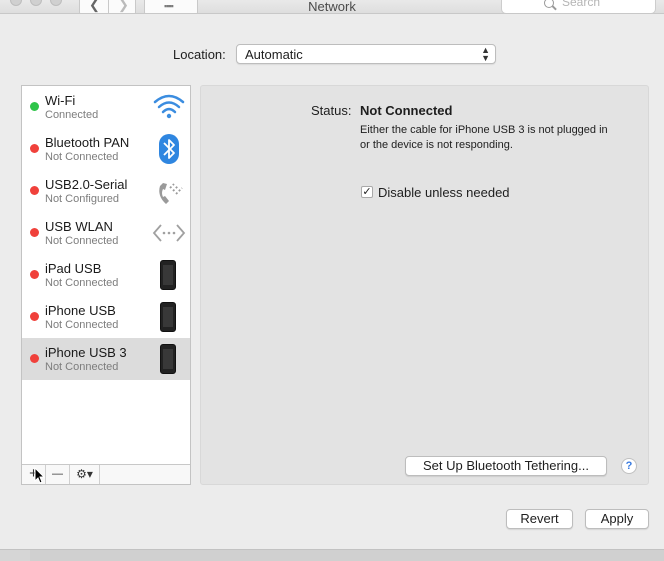 This screenshot has width=664, height=561. Describe the element at coordinates (87, 142) in the screenshot. I see `service-name: Bluetooth PAN` at that location.